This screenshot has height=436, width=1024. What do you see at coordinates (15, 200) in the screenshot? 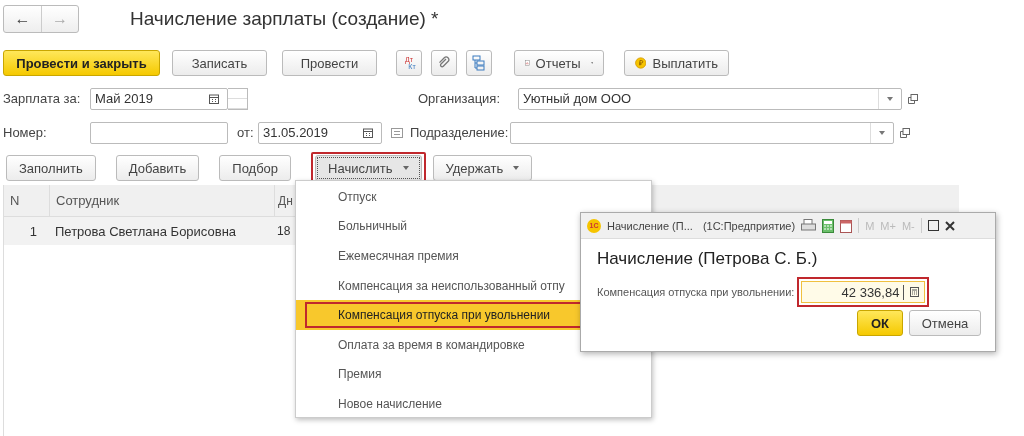
I see `column-header: N` at bounding box center [15, 200].